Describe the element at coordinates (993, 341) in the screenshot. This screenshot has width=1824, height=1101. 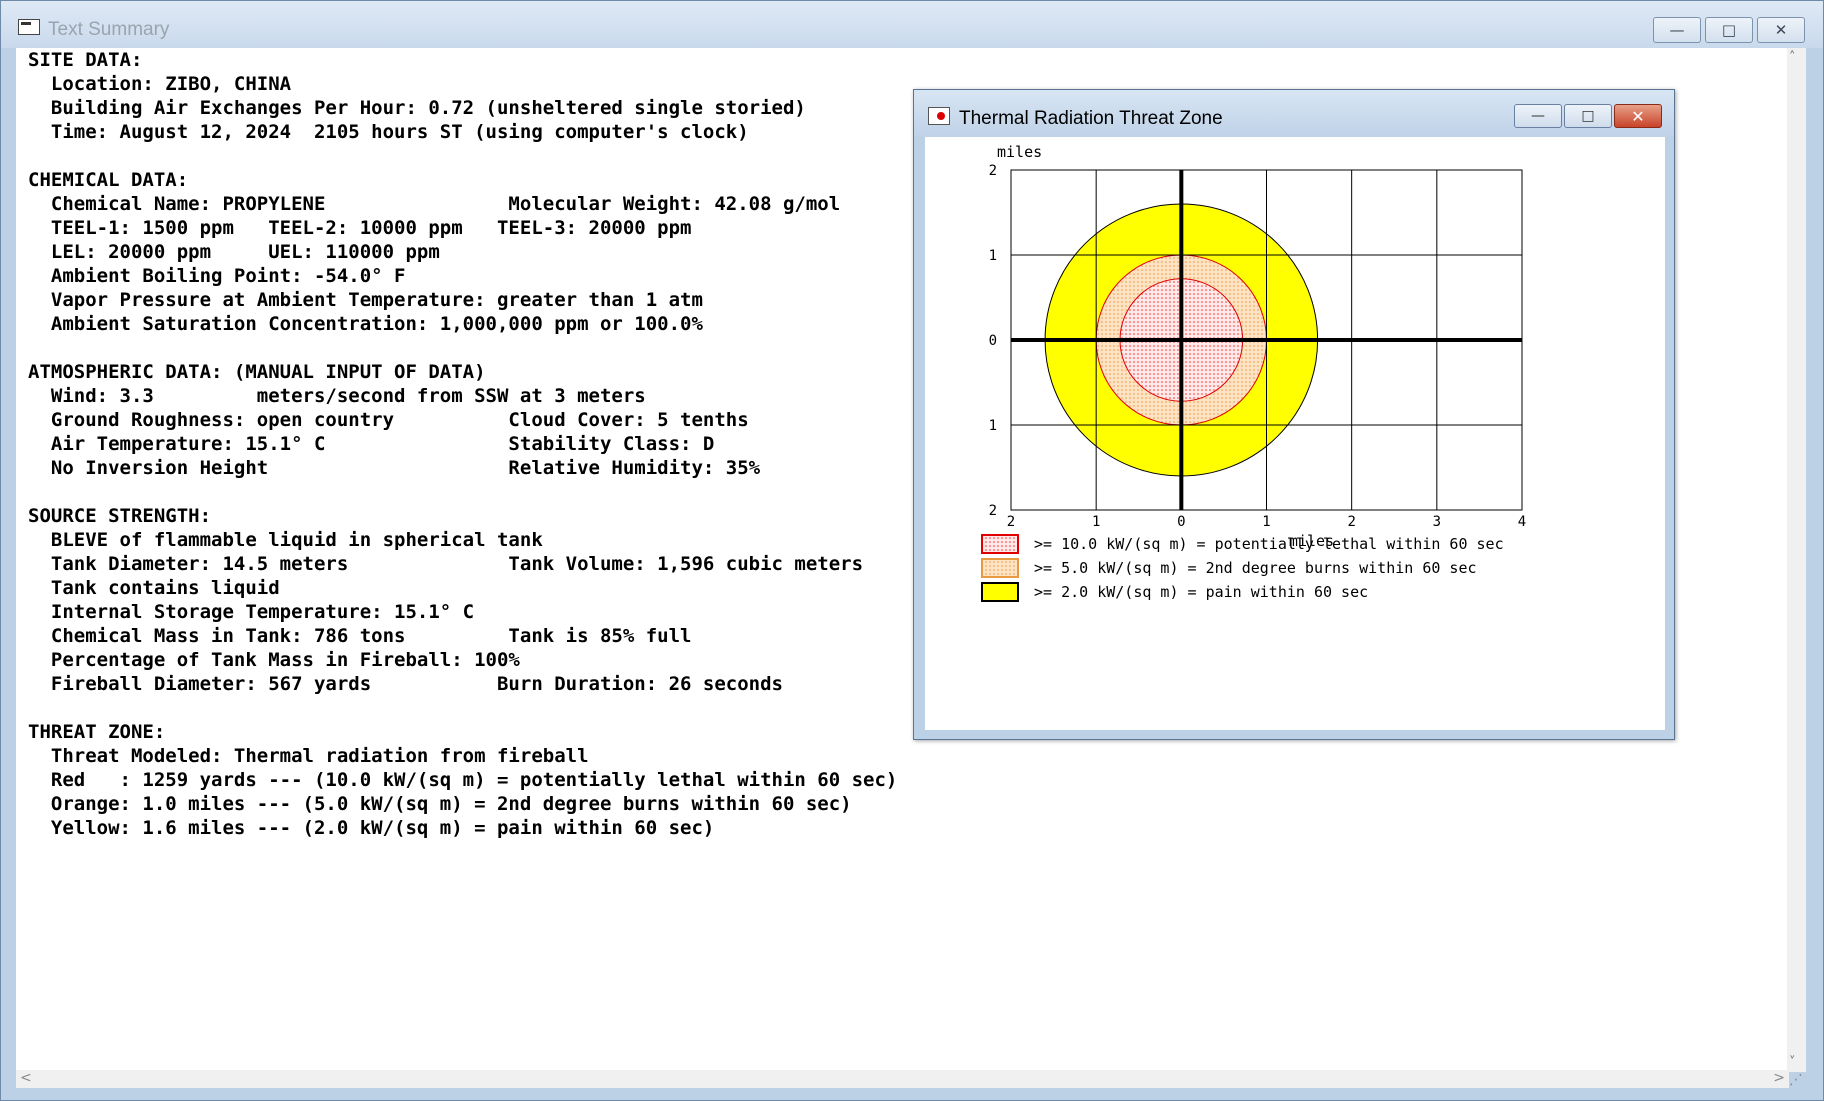
I see `y-tick-label: 0` at that location.